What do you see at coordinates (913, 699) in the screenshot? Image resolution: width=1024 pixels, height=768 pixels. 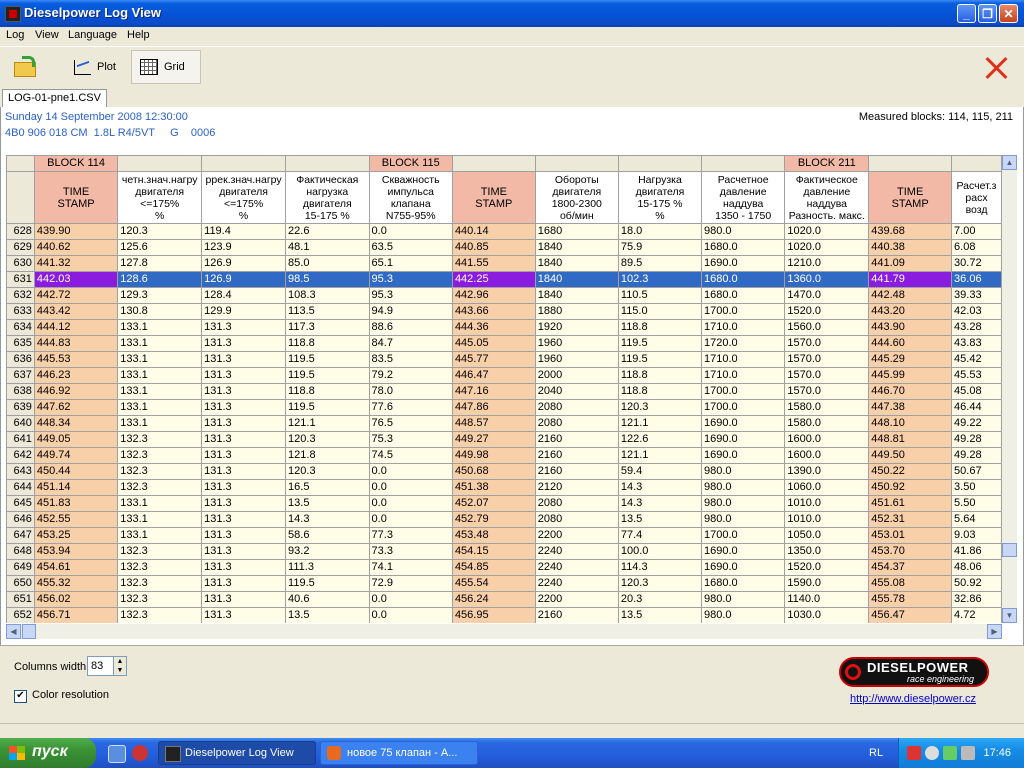 I see `website-link: http://www.dieselpower.cz` at bounding box center [913, 699].